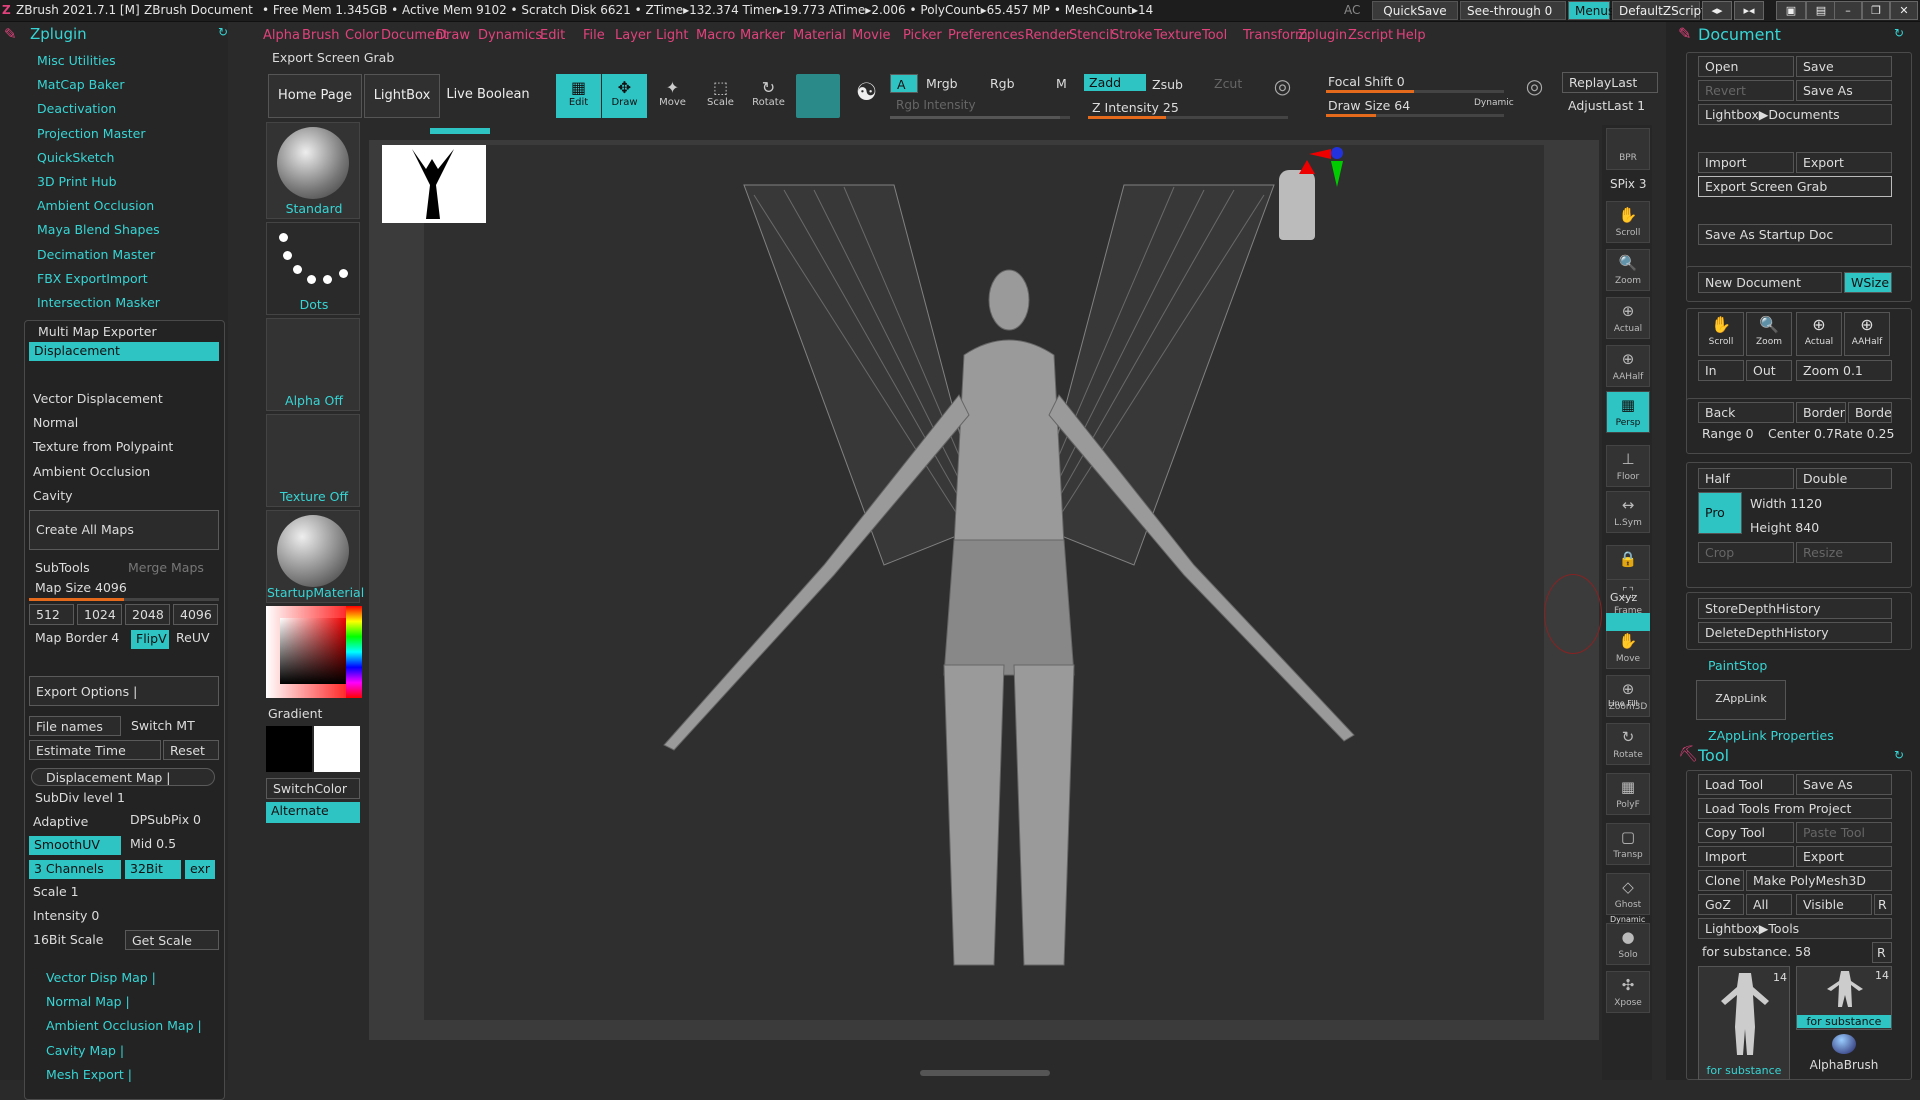 Image resolution: width=1920 pixels, height=1100 pixels. What do you see at coordinates (1844, 832) in the screenshot?
I see `paste-tool-button: Paste Tool` at bounding box center [1844, 832].